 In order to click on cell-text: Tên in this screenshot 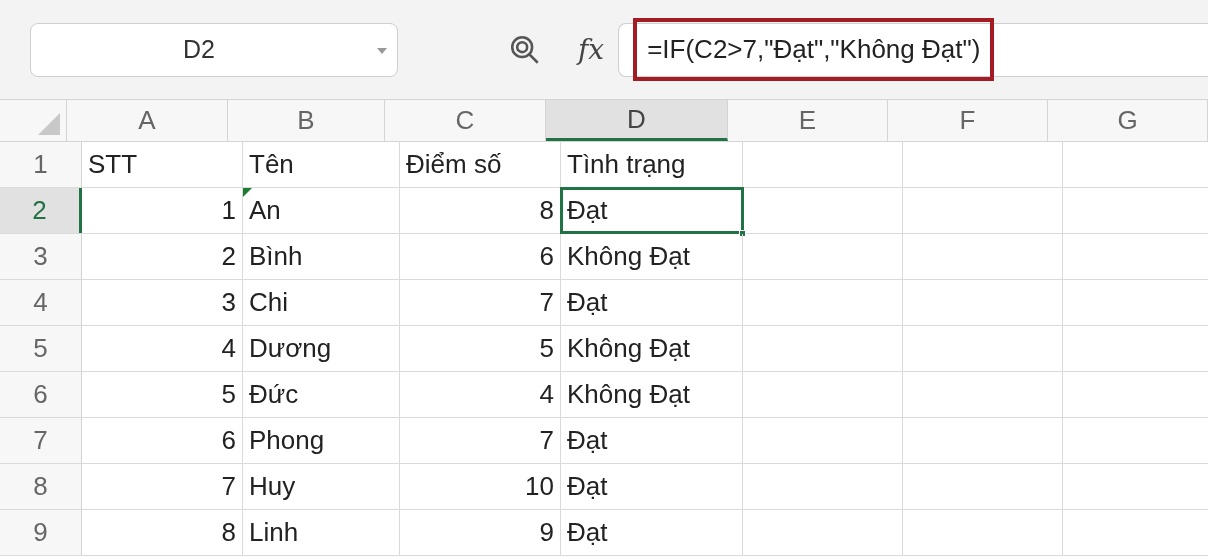, I will do `click(271, 164)`.